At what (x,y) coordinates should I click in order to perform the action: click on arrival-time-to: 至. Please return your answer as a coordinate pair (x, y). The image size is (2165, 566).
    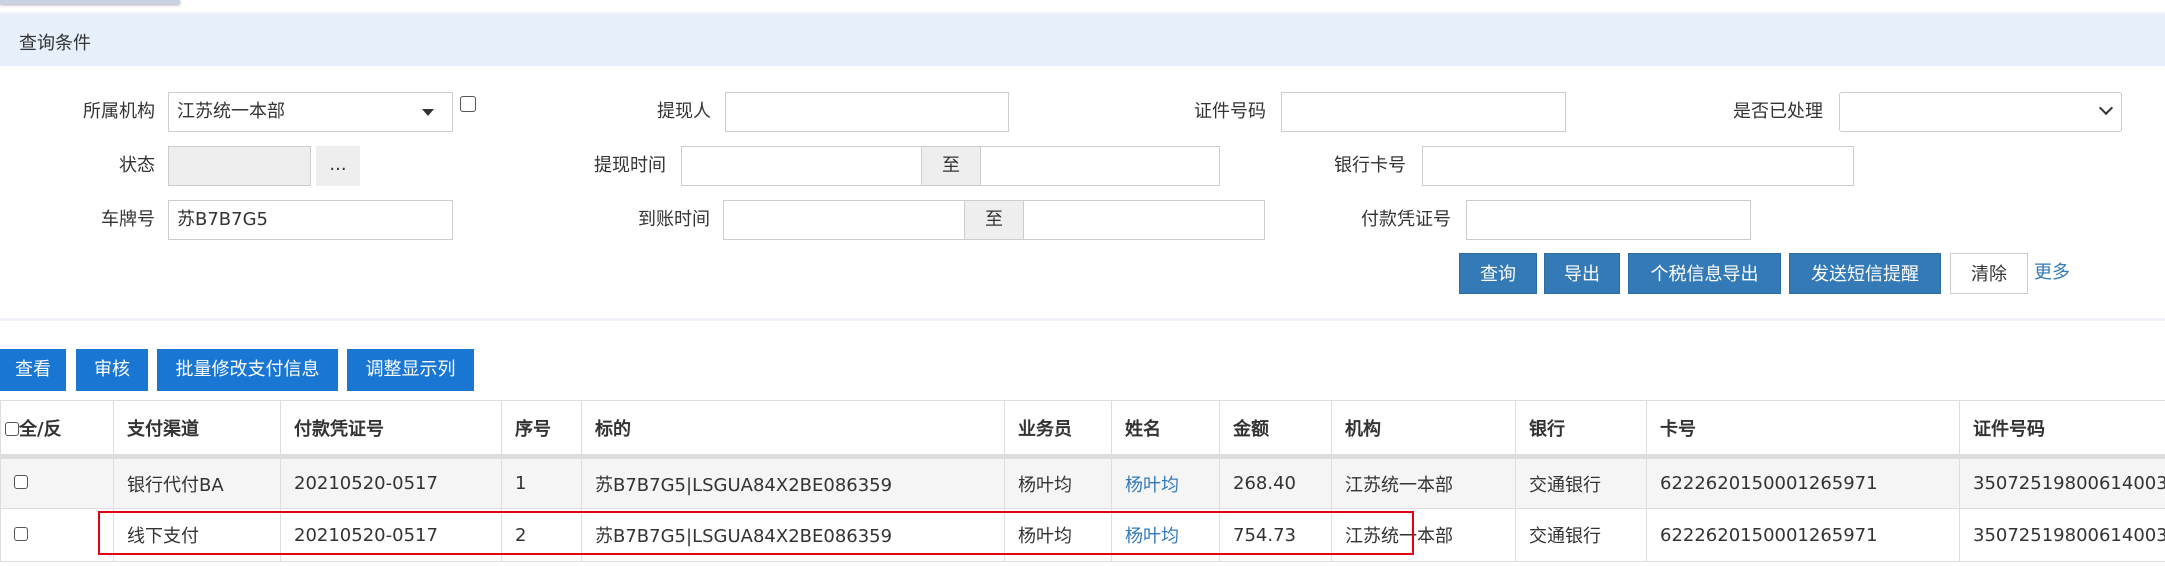
    Looking at the image, I should click on (994, 220).